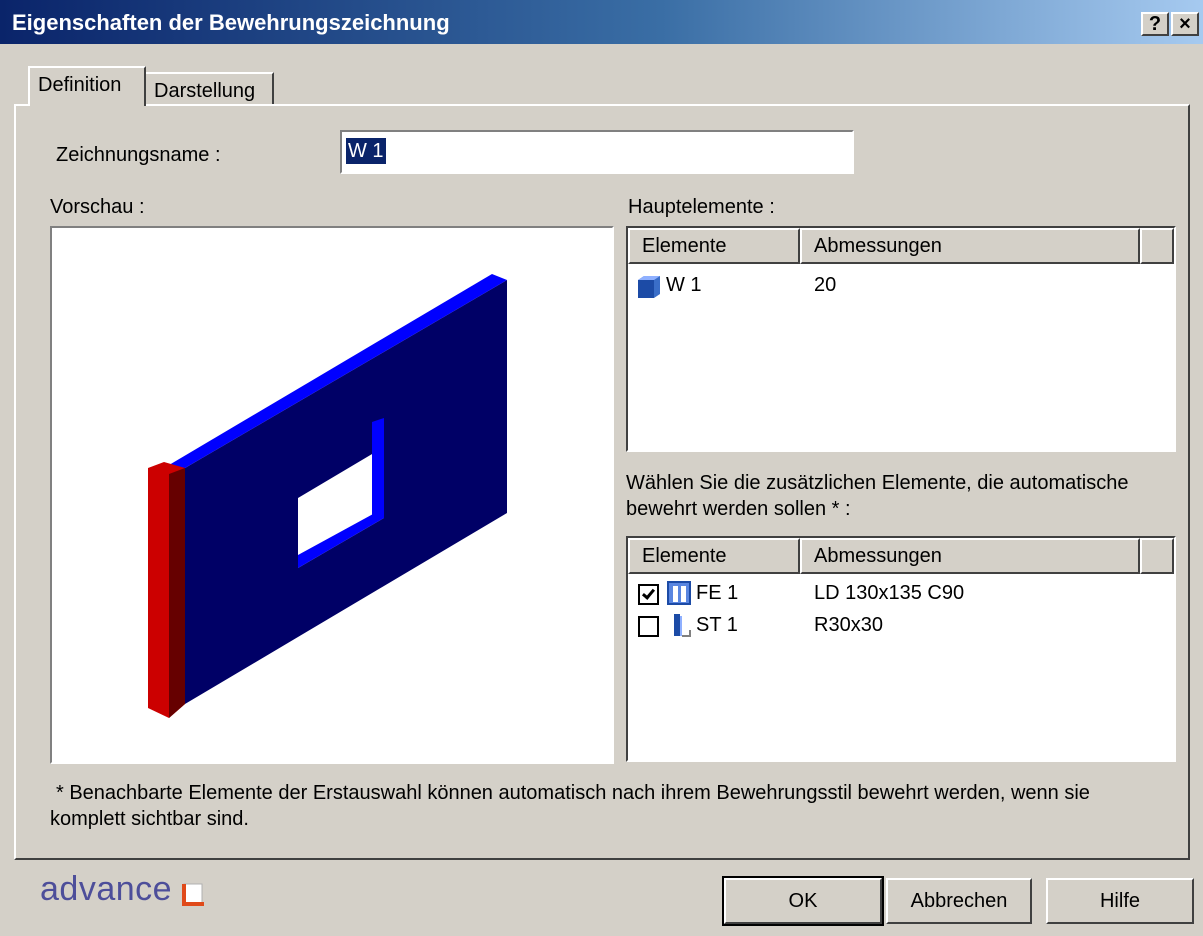 The width and height of the screenshot is (1203, 936). I want to click on additional-elements-header: Elemente Abmessungen, so click(901, 556).